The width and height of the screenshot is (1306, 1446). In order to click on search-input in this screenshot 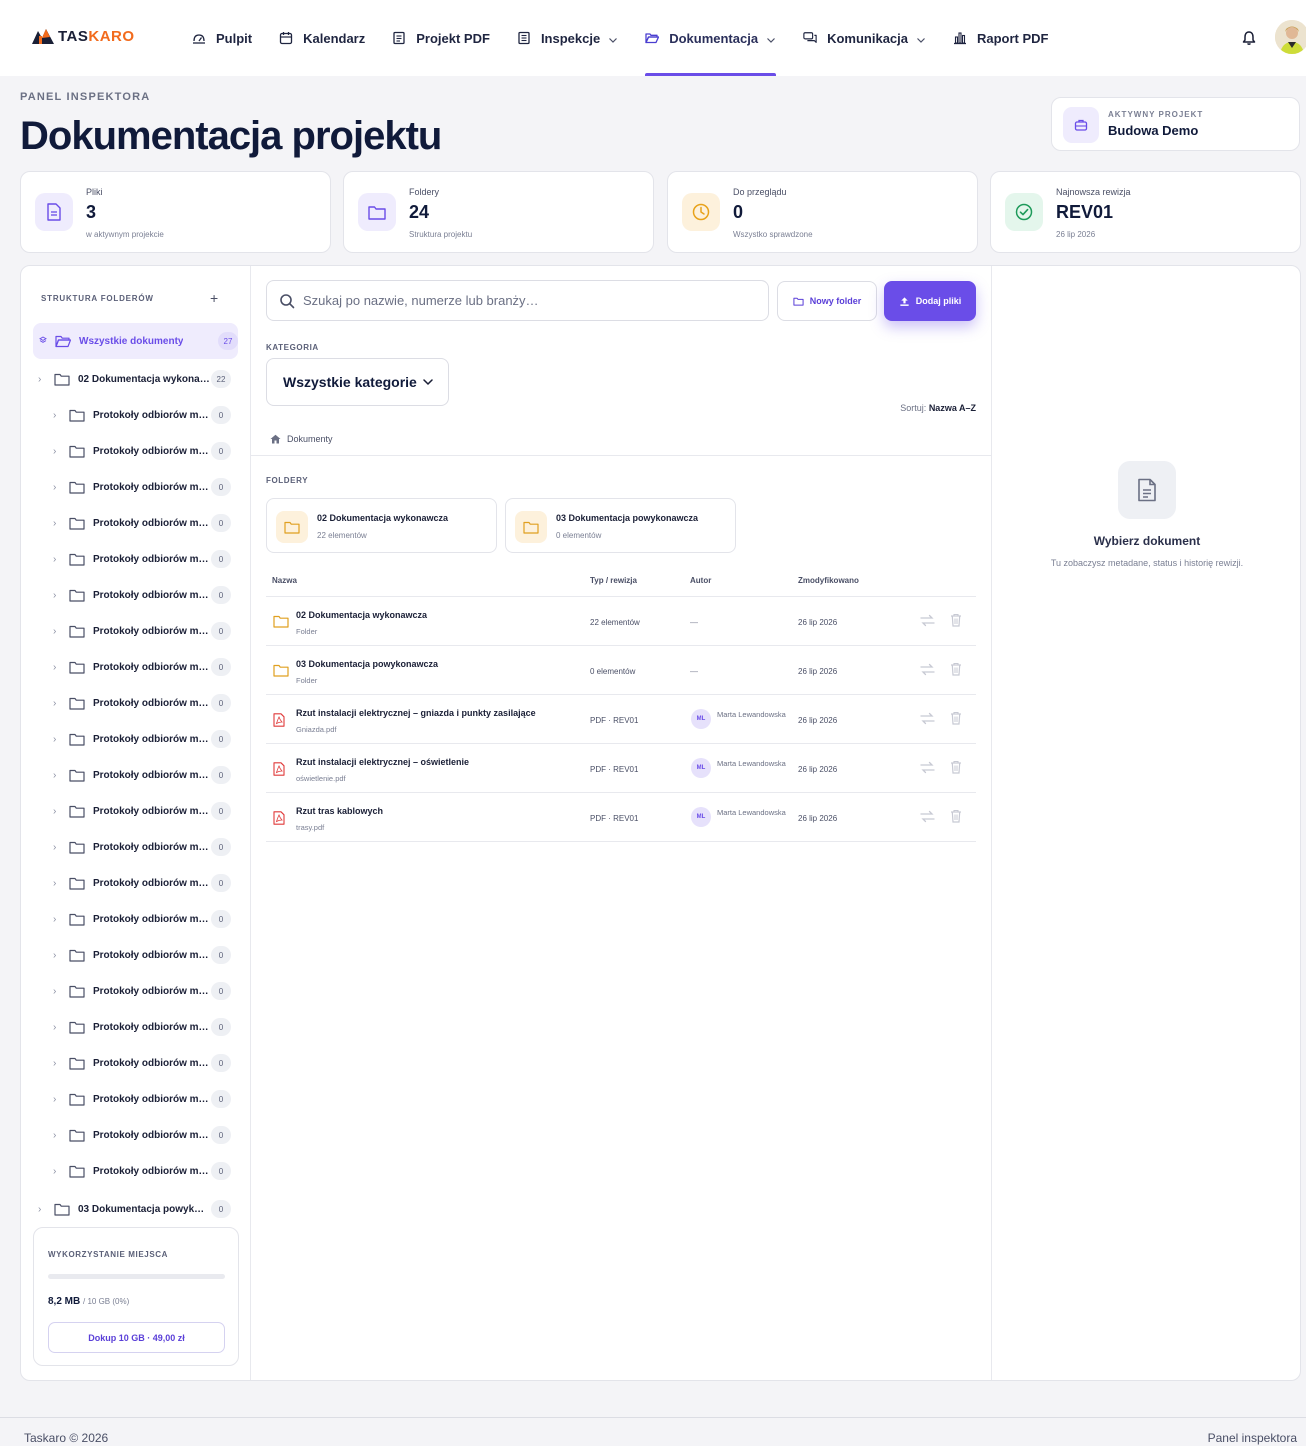, I will do `click(523, 300)`.